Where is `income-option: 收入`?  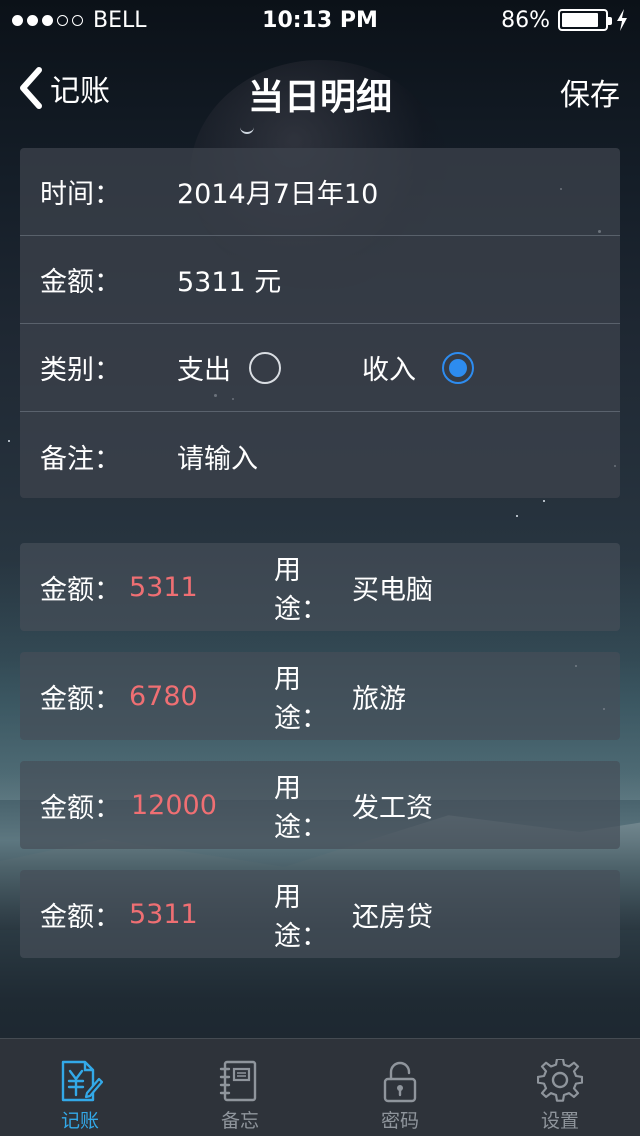
income-option: 收入 is located at coordinates (418, 367).